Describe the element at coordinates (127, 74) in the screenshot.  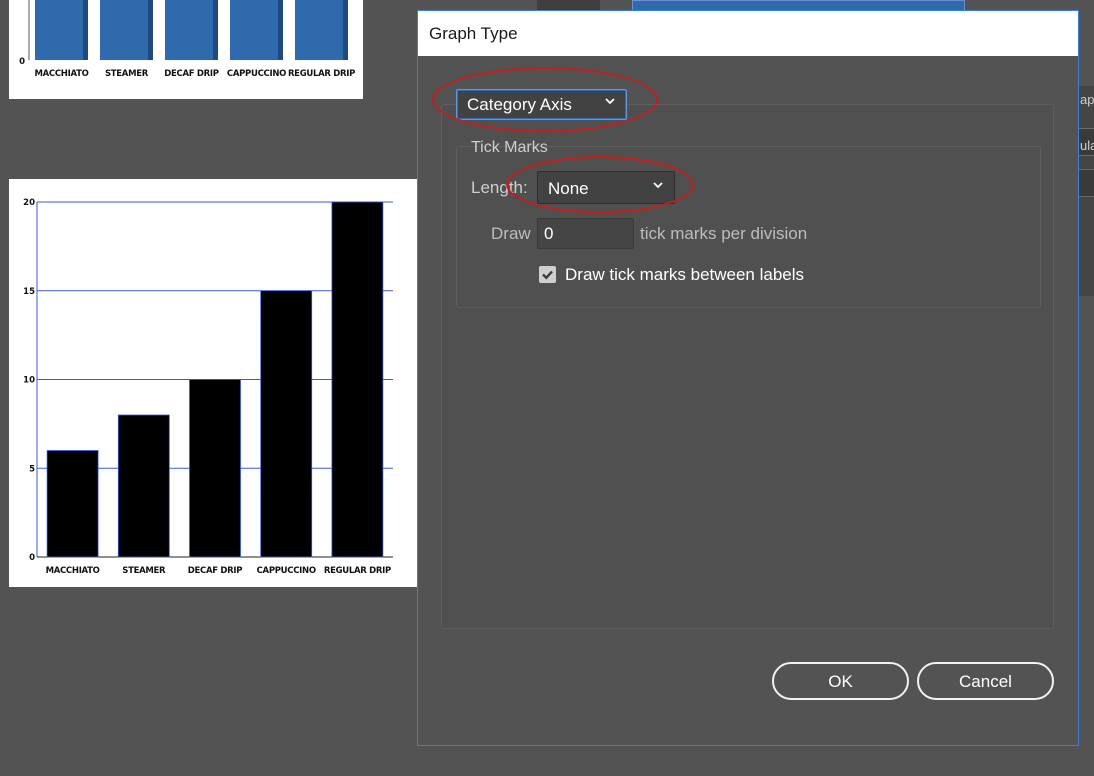
I see `top-category-label: STEAMER` at that location.